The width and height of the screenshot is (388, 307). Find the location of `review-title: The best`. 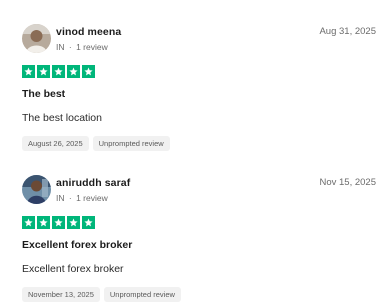

review-title: The best is located at coordinates (43, 94).